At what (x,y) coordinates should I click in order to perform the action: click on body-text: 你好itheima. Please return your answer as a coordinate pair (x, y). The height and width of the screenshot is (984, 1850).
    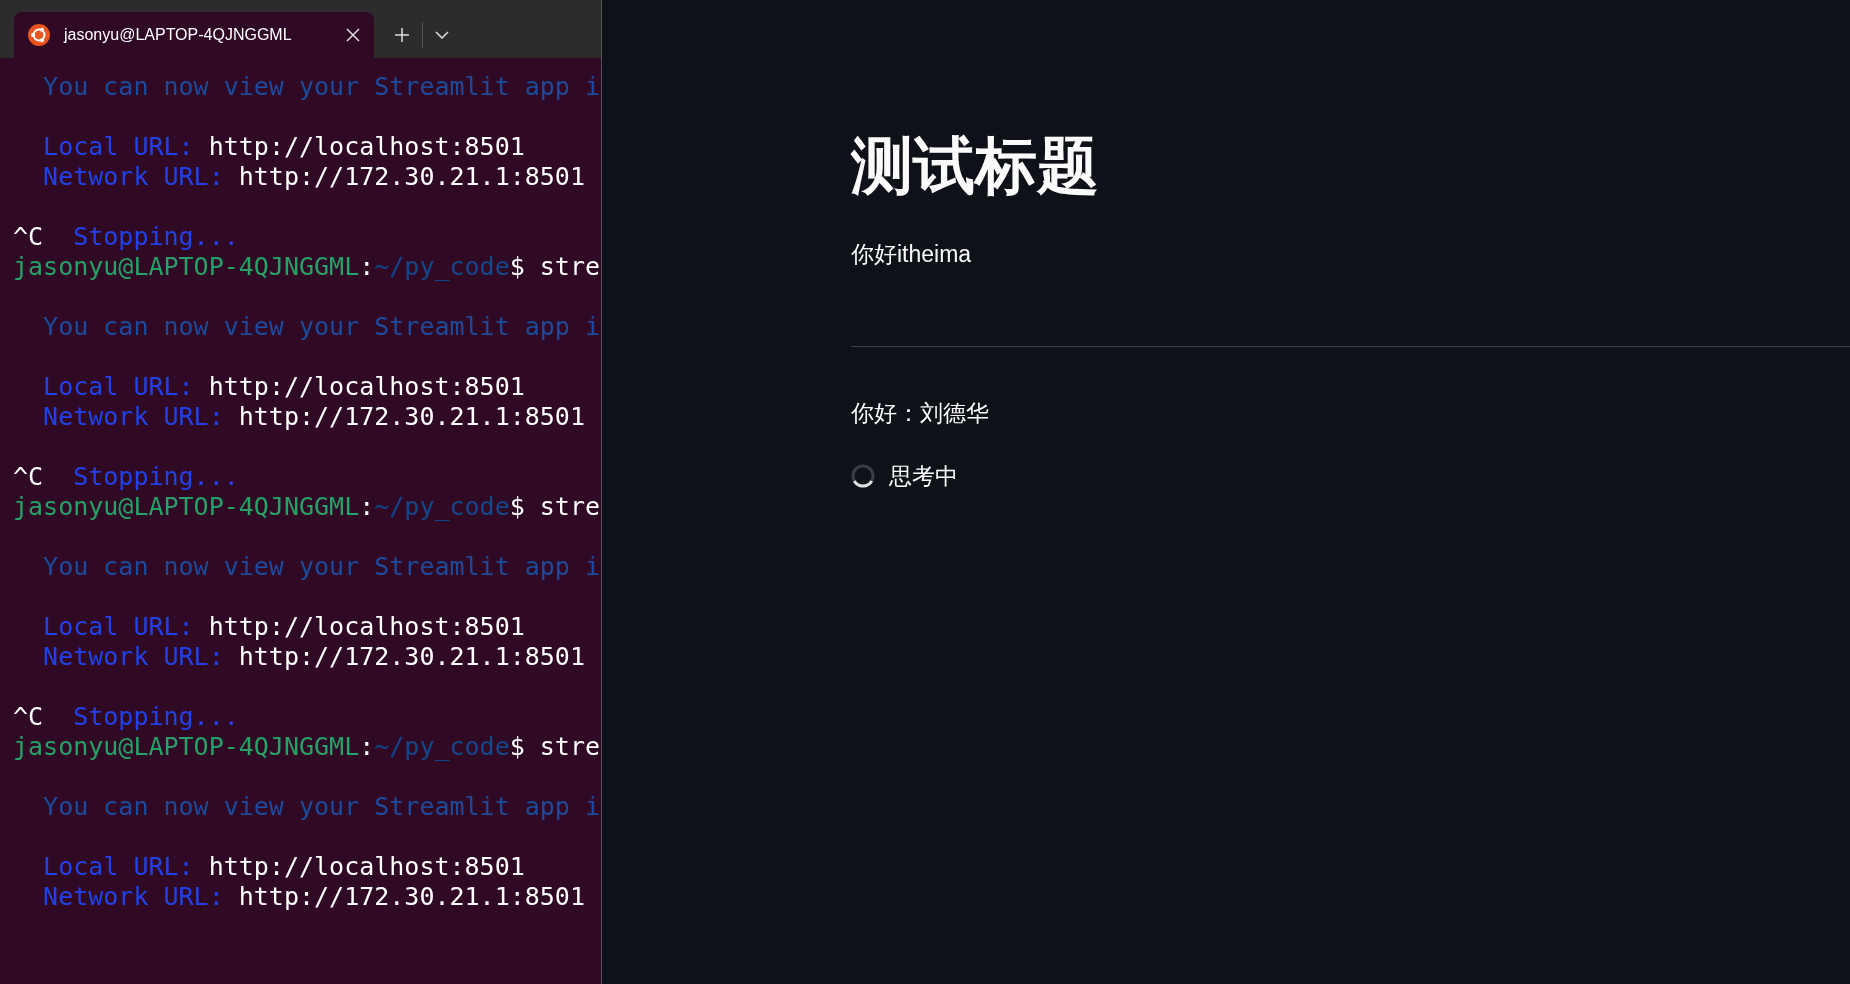
    Looking at the image, I should click on (911, 254).